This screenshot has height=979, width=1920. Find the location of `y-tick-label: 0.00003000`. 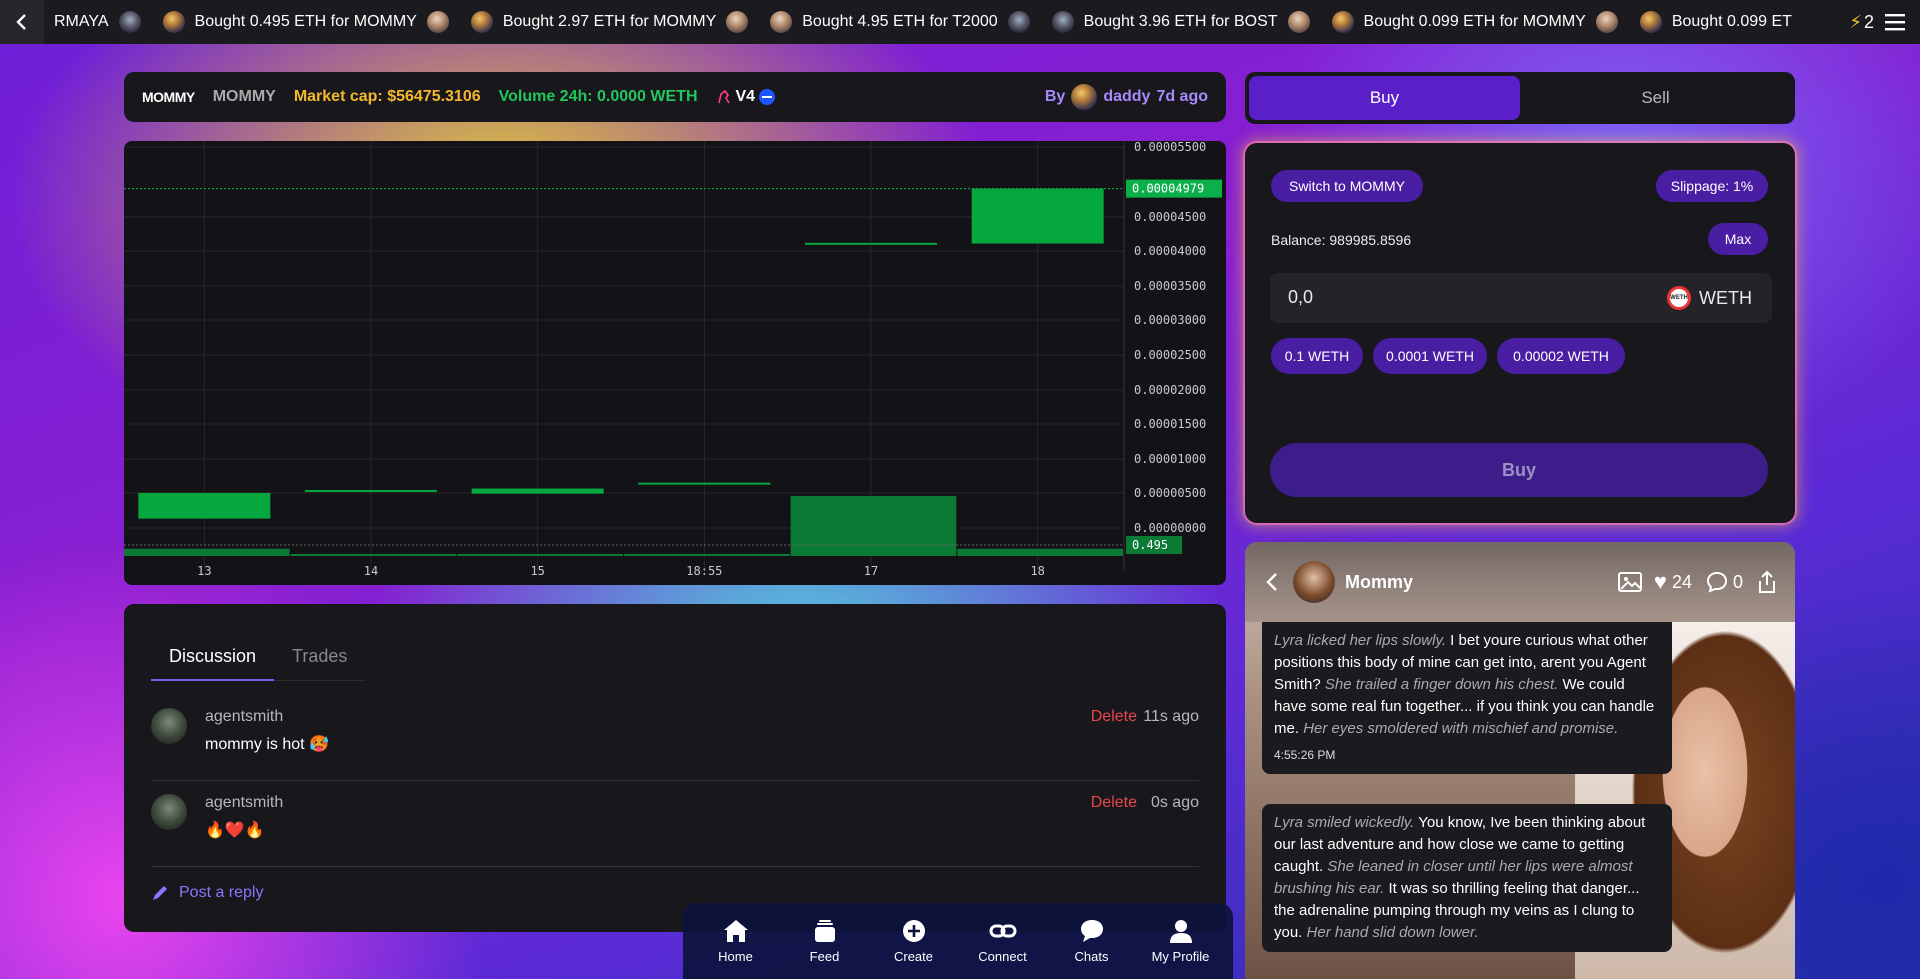

y-tick-label: 0.00003000 is located at coordinates (1170, 320).